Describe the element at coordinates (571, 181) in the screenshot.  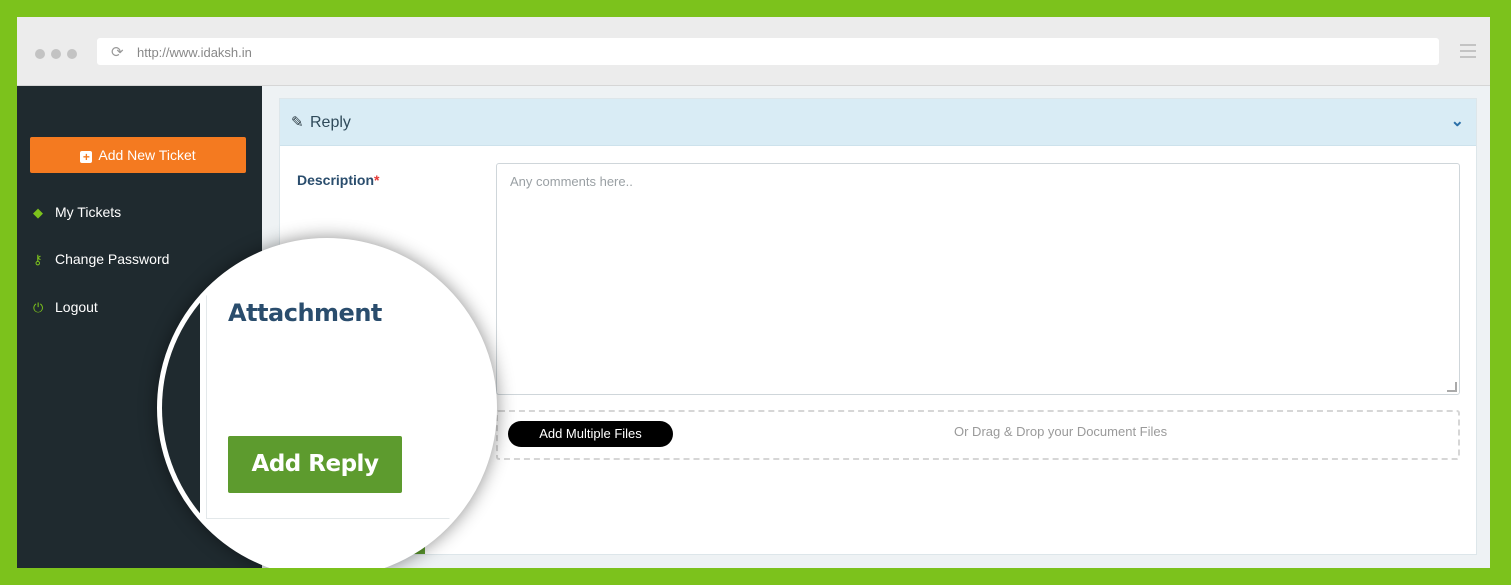
I see `description-placeholder: Any comments here..` at that location.